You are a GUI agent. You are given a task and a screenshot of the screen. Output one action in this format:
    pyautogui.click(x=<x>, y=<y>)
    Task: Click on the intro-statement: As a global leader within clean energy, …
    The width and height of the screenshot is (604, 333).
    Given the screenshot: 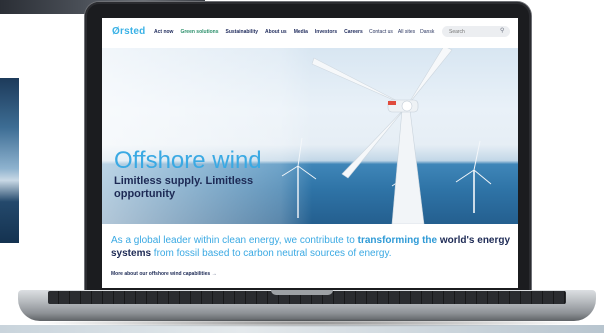 What is the action you would take?
    pyautogui.click(x=312, y=247)
    